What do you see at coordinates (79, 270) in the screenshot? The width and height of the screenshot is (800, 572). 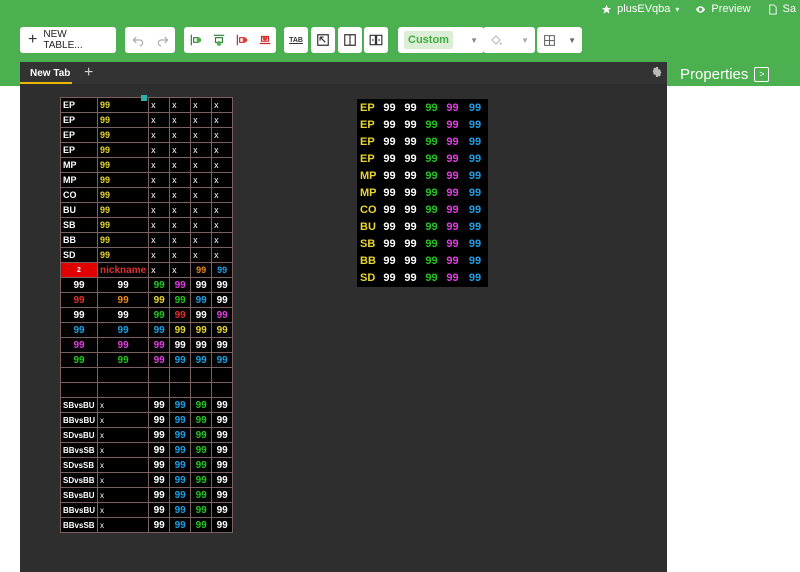 I see `player-badge: 2` at bounding box center [79, 270].